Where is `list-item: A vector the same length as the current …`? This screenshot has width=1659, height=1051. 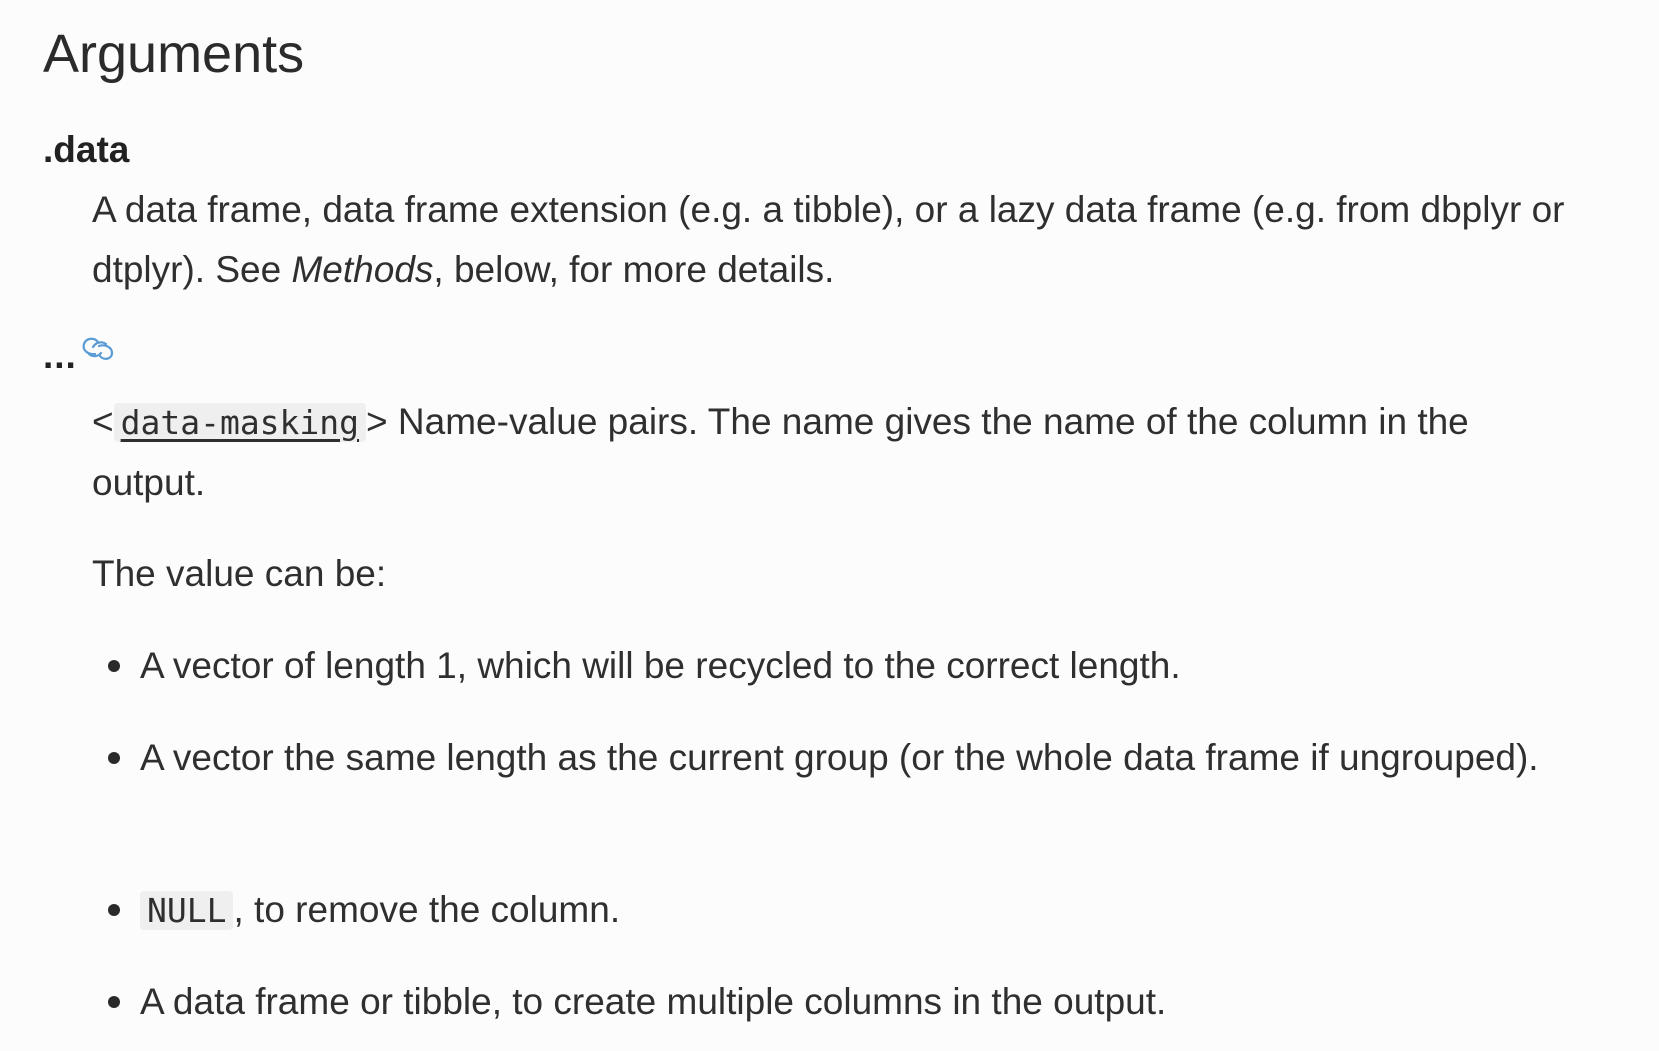 list-item: A vector the same length as the current … is located at coordinates (817, 758).